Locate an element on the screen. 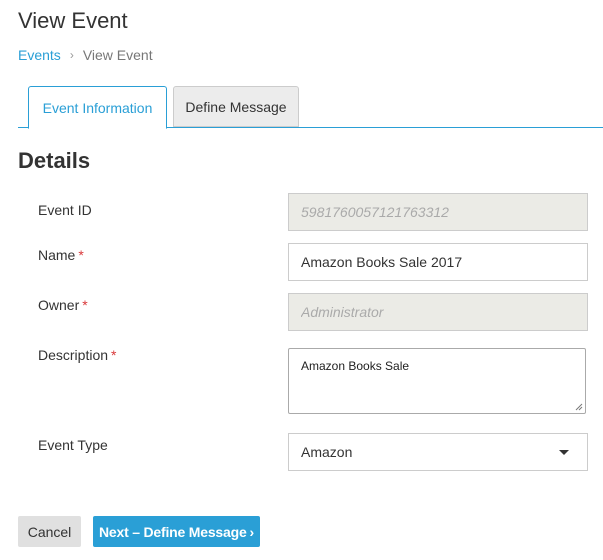 The image size is (603, 560). resize-grip-icon is located at coordinates (579, 407).